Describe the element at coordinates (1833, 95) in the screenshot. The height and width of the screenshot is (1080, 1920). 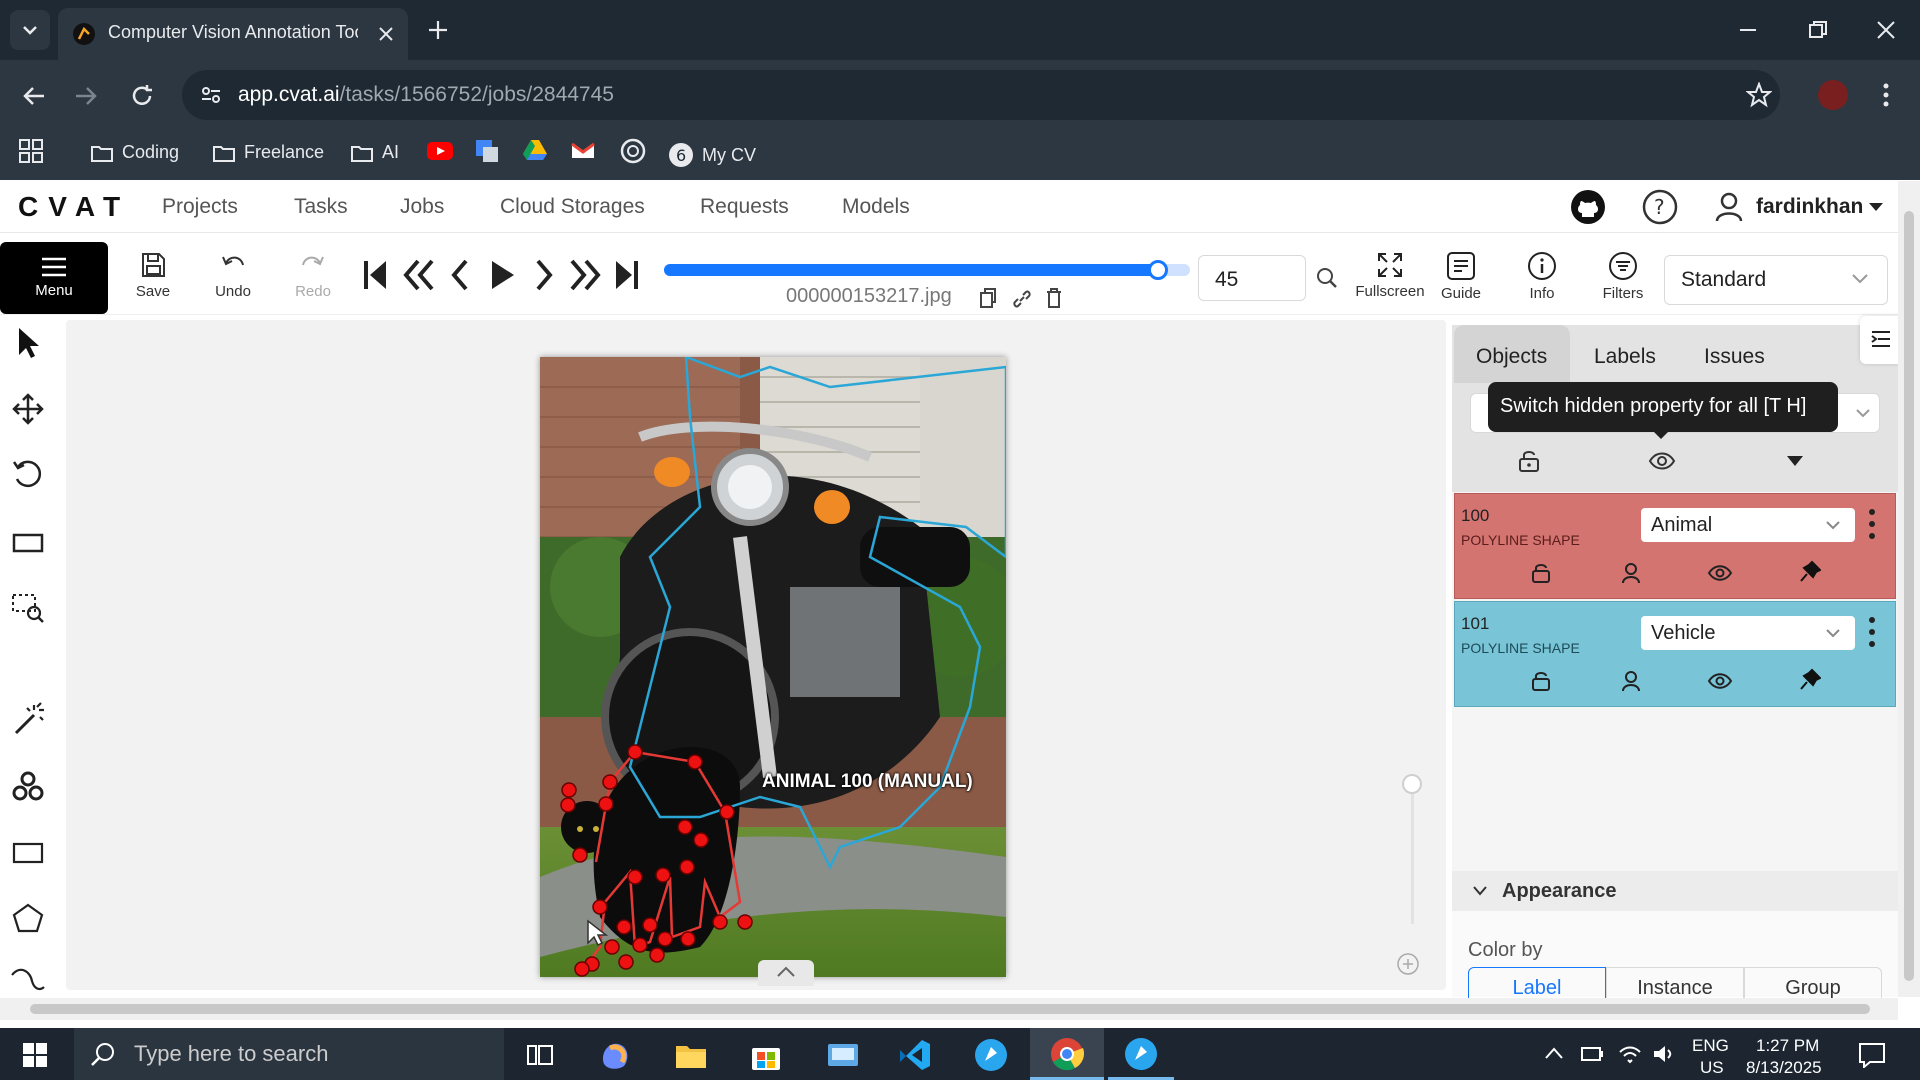
I see `profile-avatar` at that location.